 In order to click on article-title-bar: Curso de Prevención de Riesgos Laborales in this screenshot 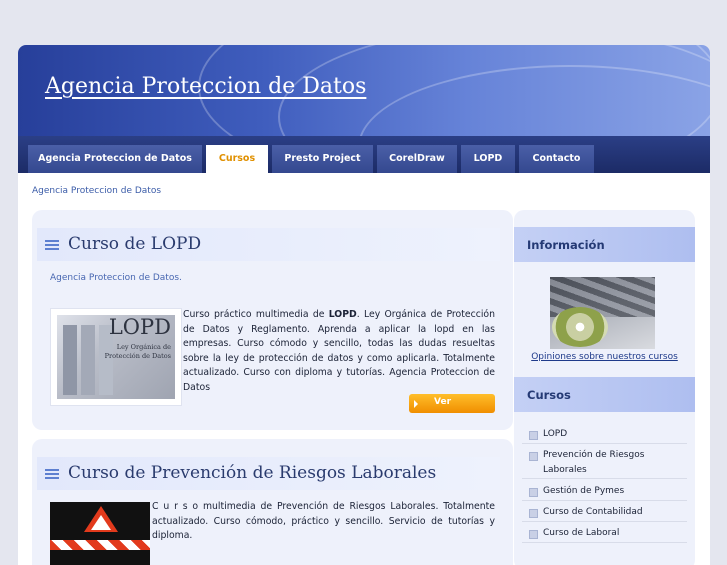, I will do `click(268, 473)`.